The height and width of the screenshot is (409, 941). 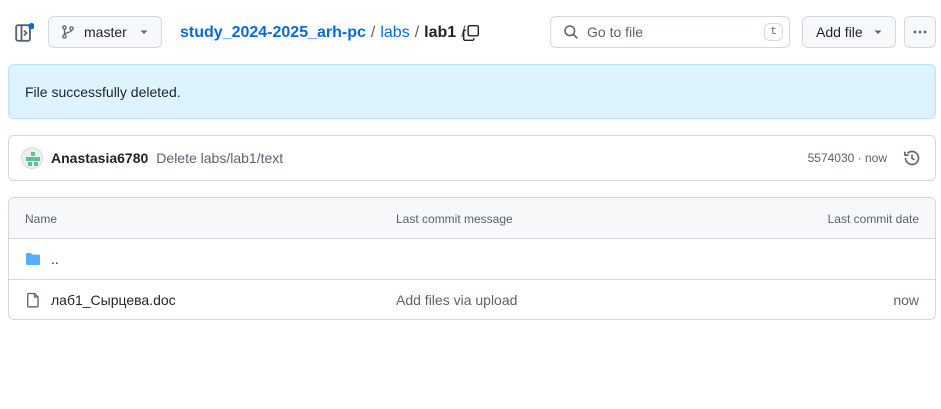 I want to click on avatar, so click(x=32, y=158).